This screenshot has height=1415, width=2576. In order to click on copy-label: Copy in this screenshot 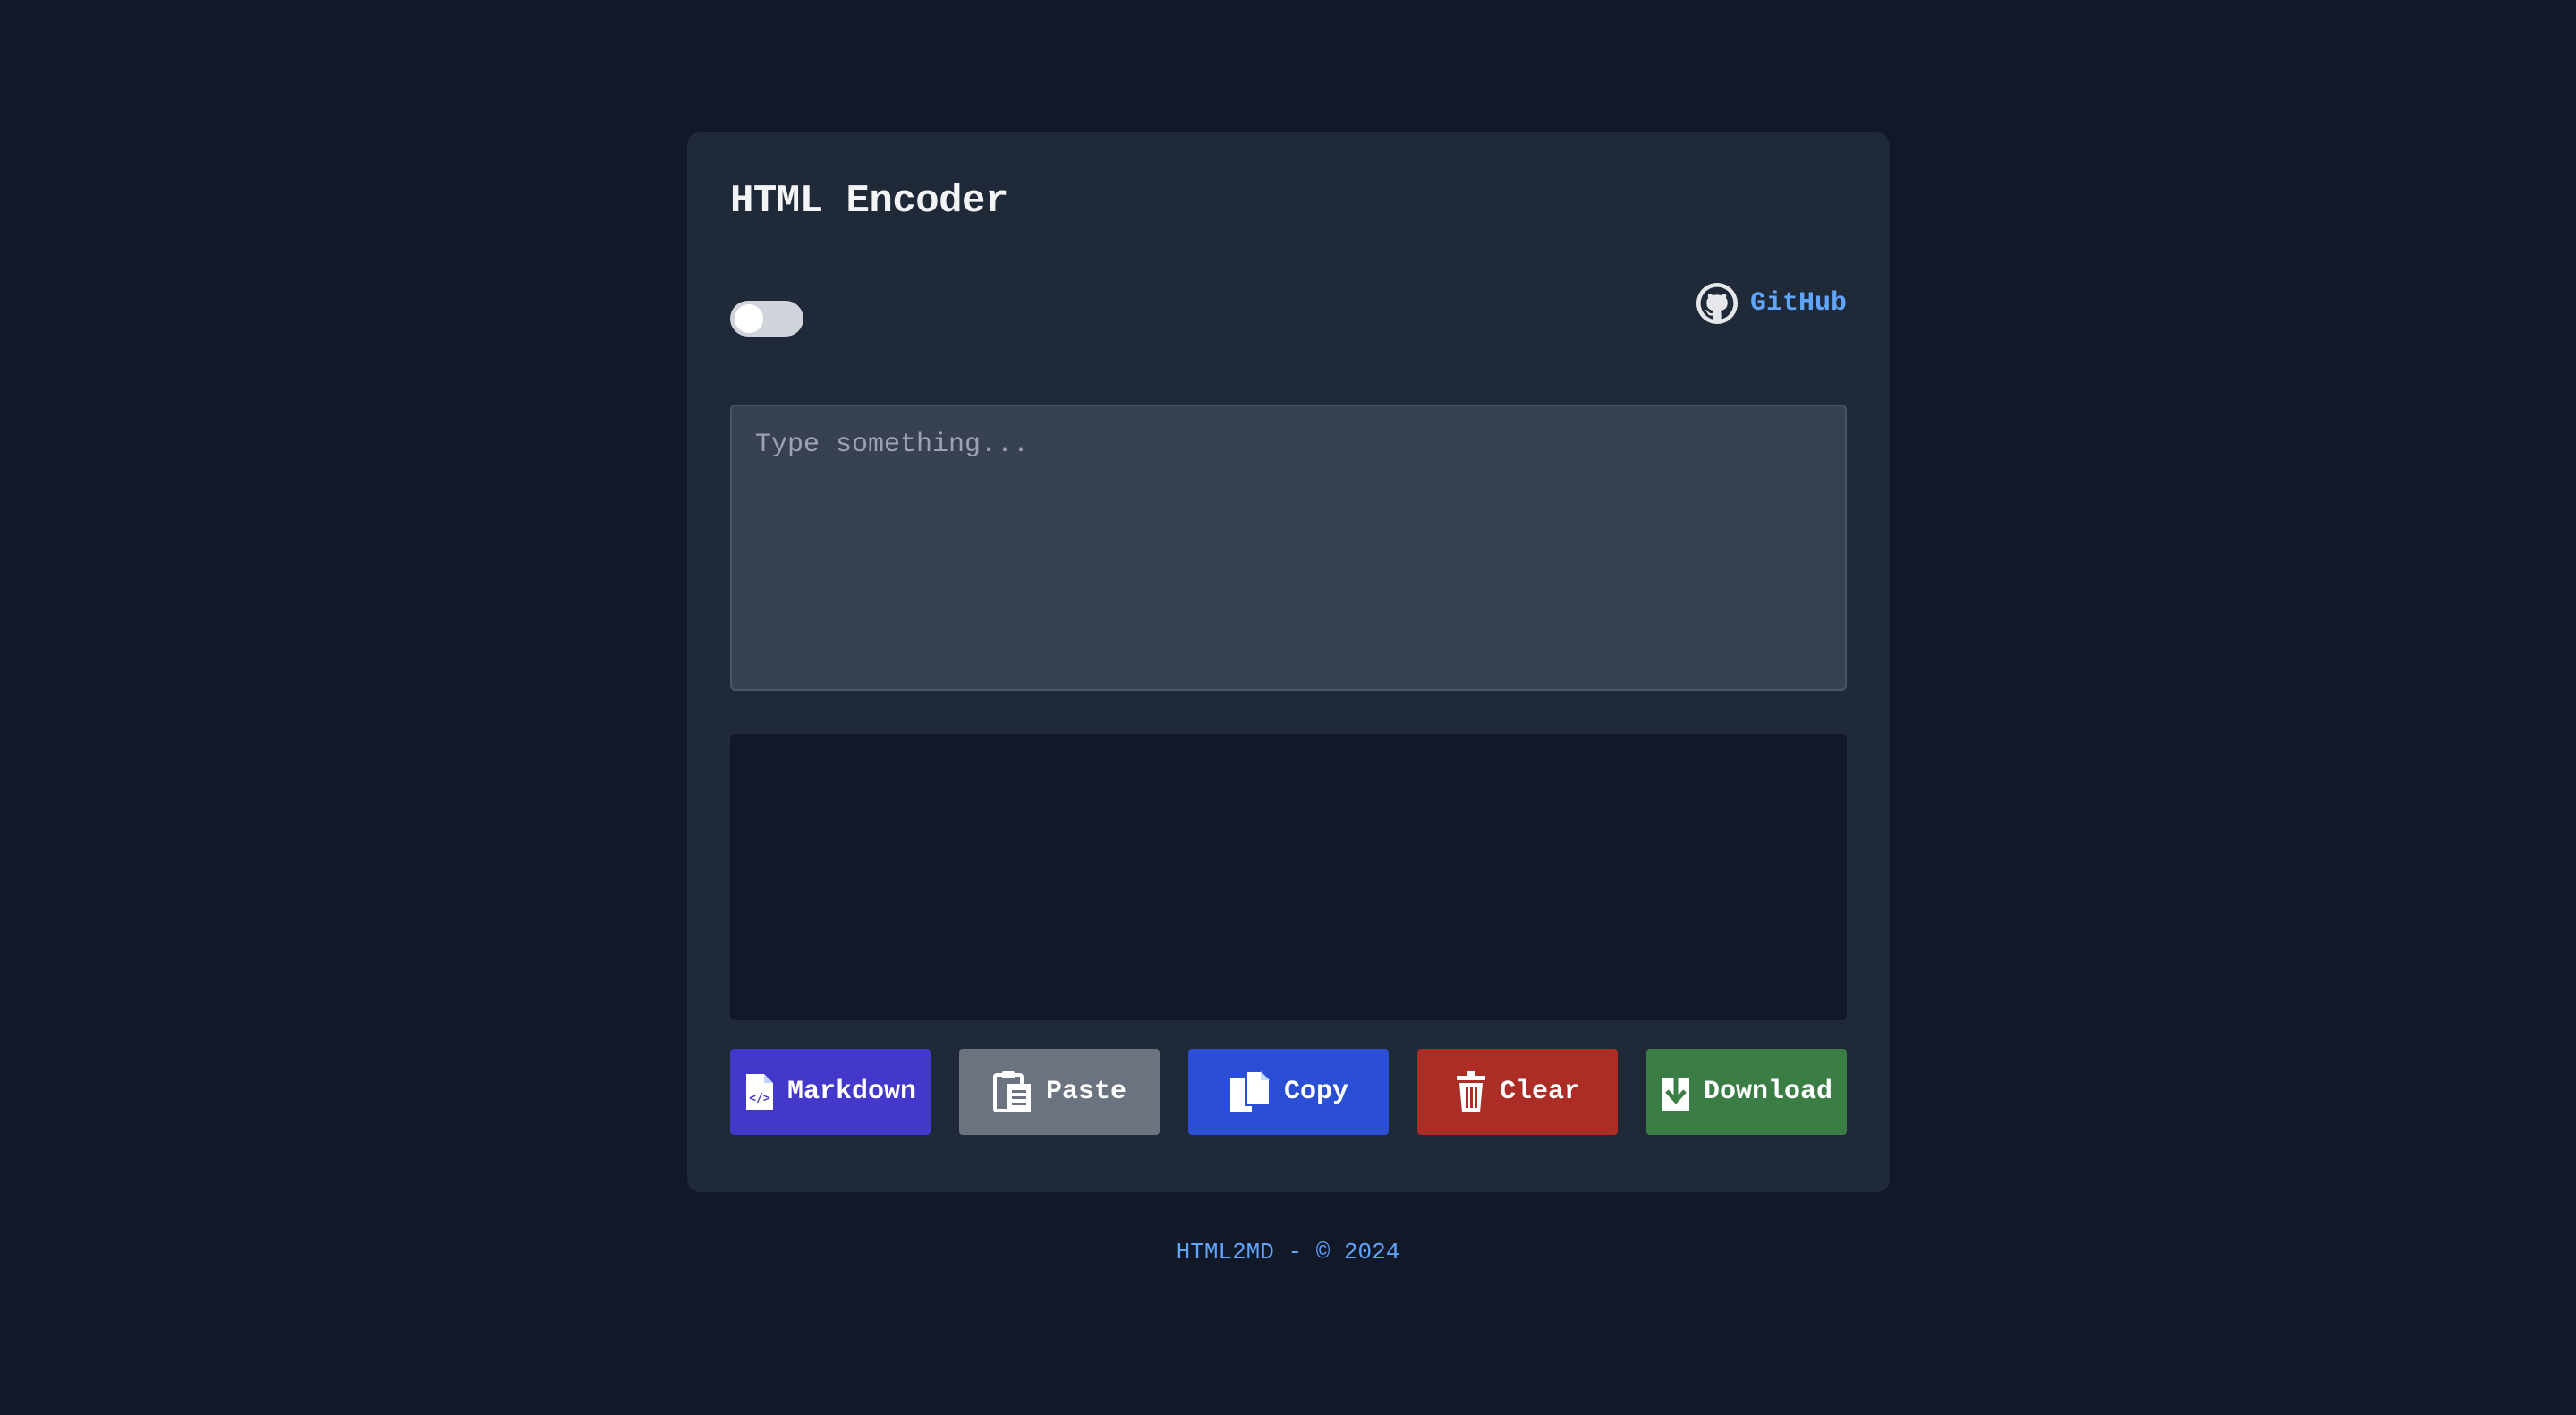, I will do `click(1315, 1092)`.